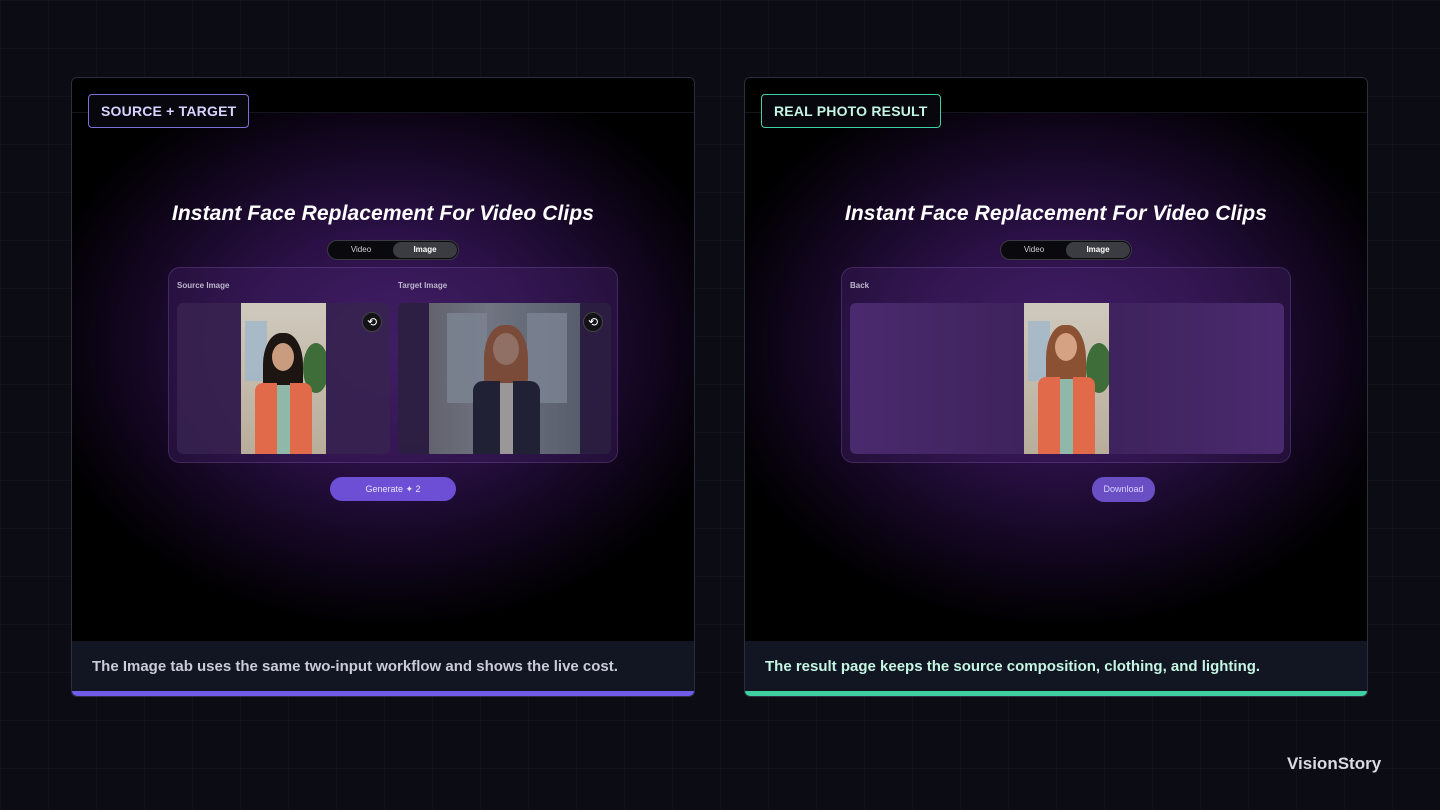 The image size is (1440, 810). I want to click on source-image-slot: ⟲, so click(283, 378).